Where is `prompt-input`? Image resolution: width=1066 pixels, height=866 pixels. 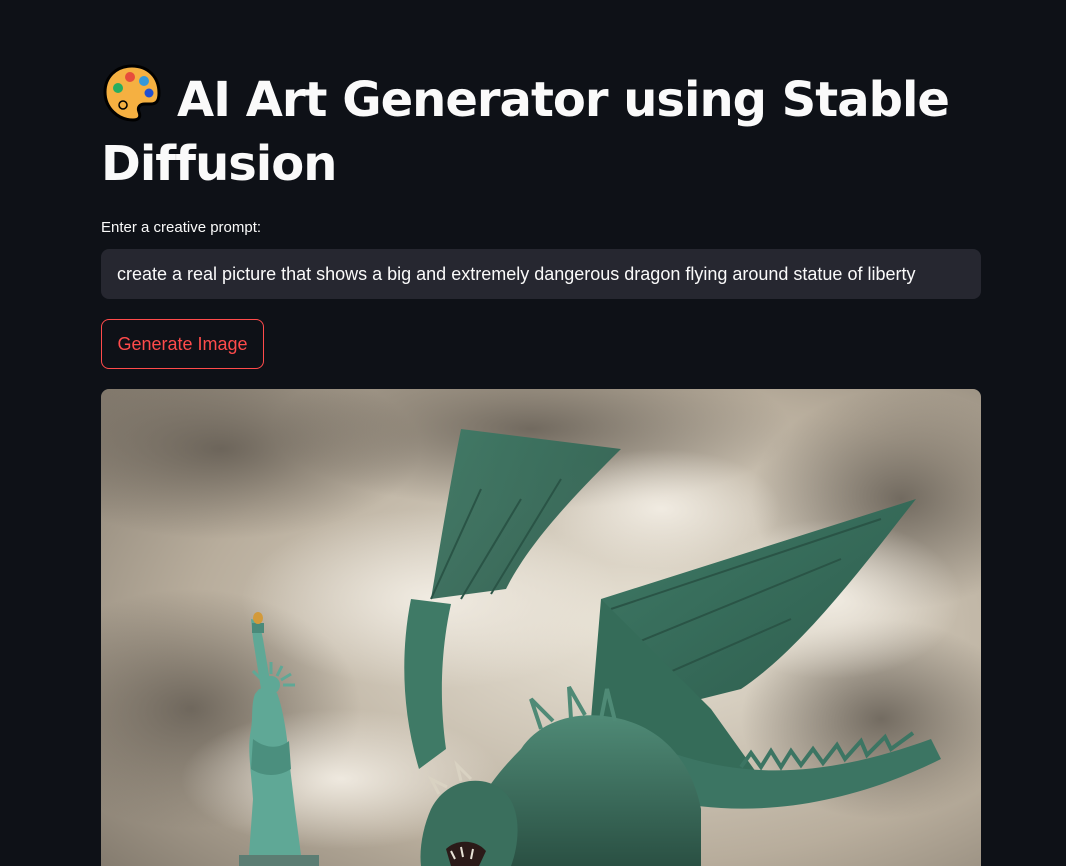 prompt-input is located at coordinates (541, 274).